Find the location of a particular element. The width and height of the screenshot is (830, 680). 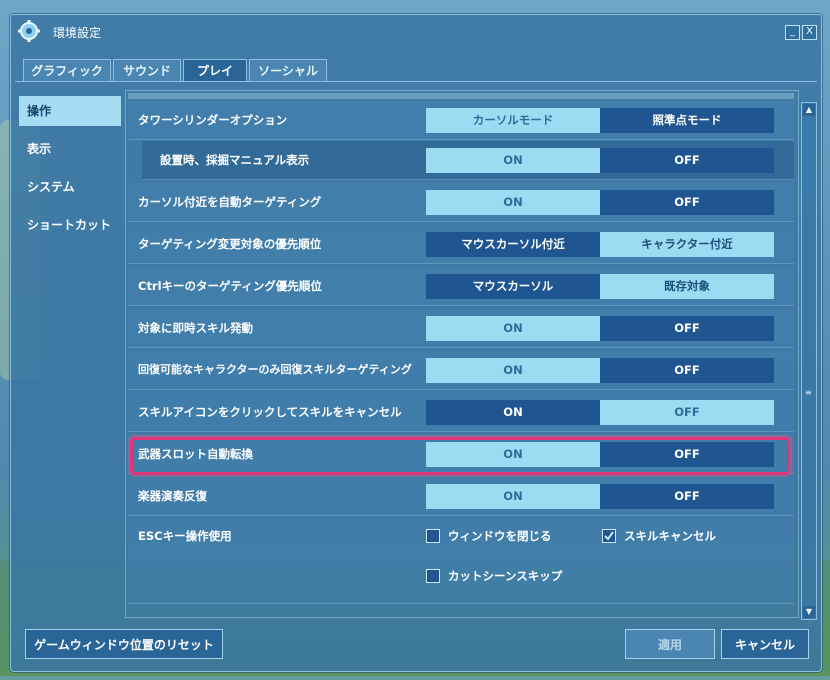

setting-row-ctrl-target-priority: Ctrlキーのターゲティング優先順位 マウスカーソル 既存対象 is located at coordinates (461, 286).